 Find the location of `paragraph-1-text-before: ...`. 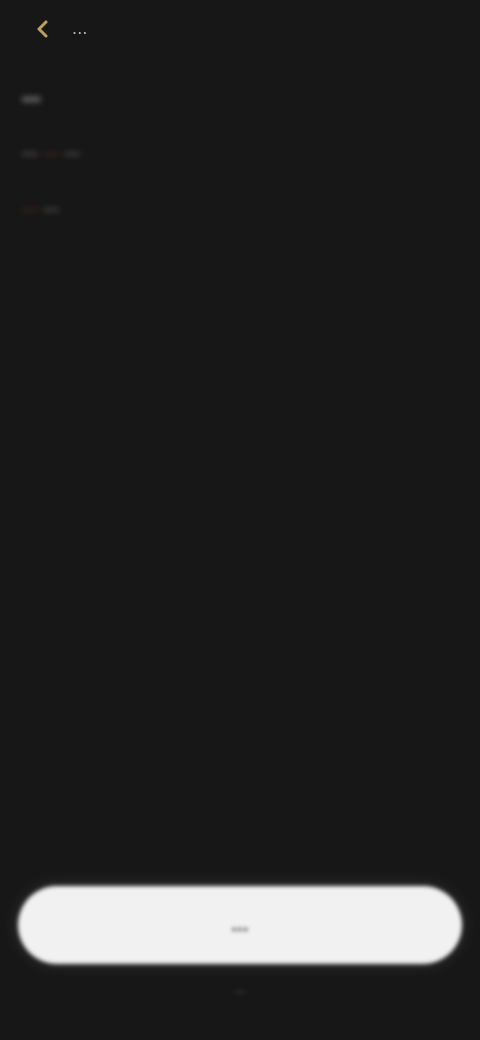

paragraph-1-text-before: ... is located at coordinates (30, 149).